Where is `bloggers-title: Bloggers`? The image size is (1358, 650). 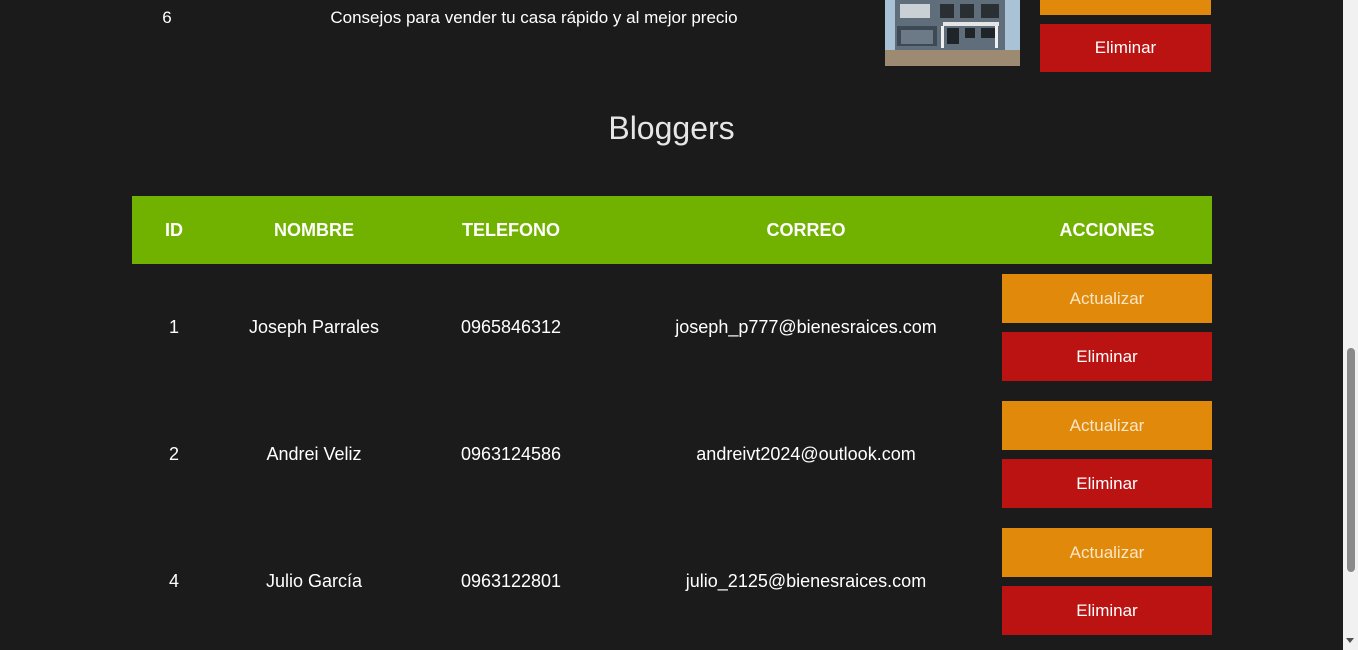 bloggers-title: Bloggers is located at coordinates (671, 128).